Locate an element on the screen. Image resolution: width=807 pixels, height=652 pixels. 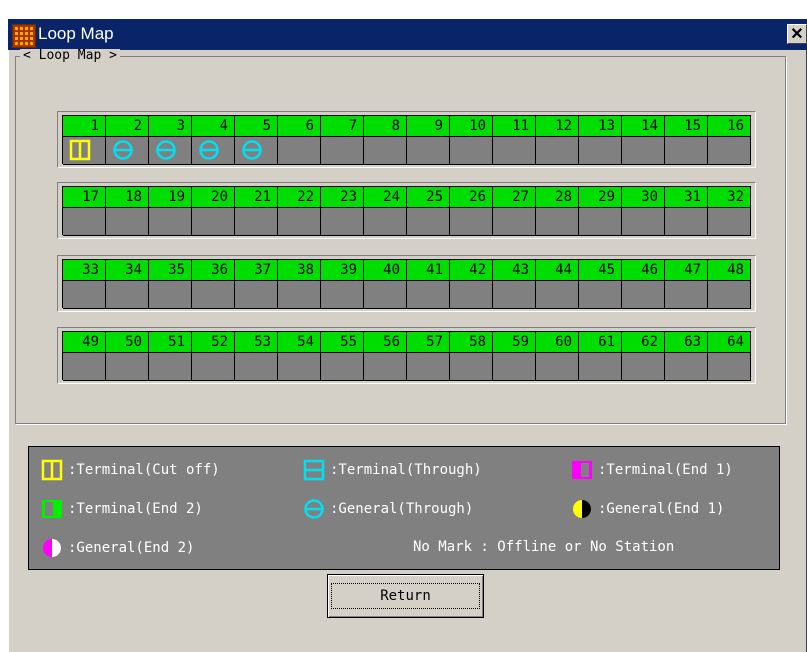
station-number-24: 24 is located at coordinates (385, 197).